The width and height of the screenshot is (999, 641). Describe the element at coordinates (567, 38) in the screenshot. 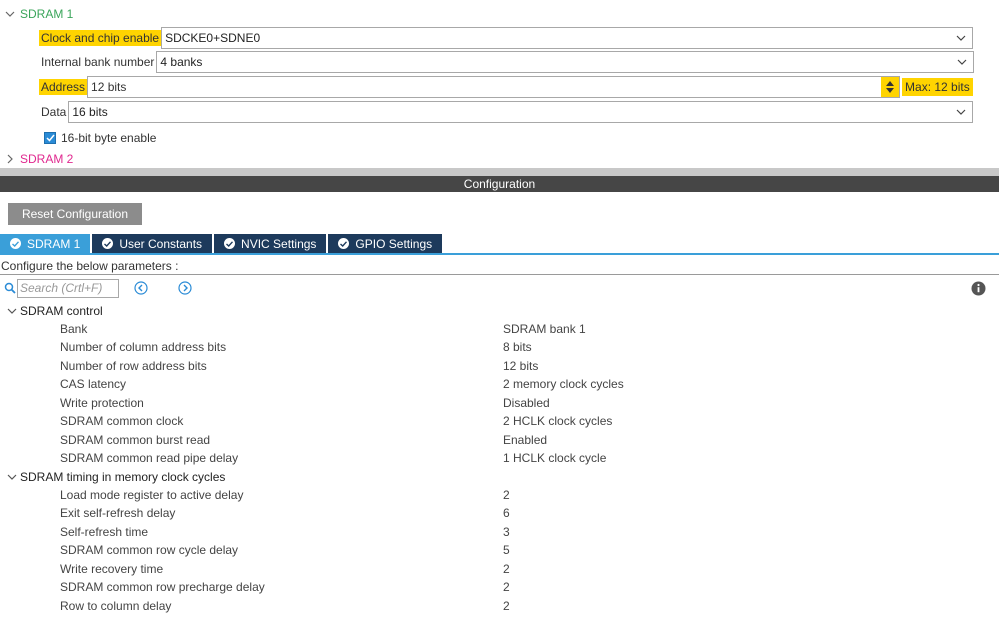

I see `clock-chip-select: SDCKE0+SDNE0` at that location.